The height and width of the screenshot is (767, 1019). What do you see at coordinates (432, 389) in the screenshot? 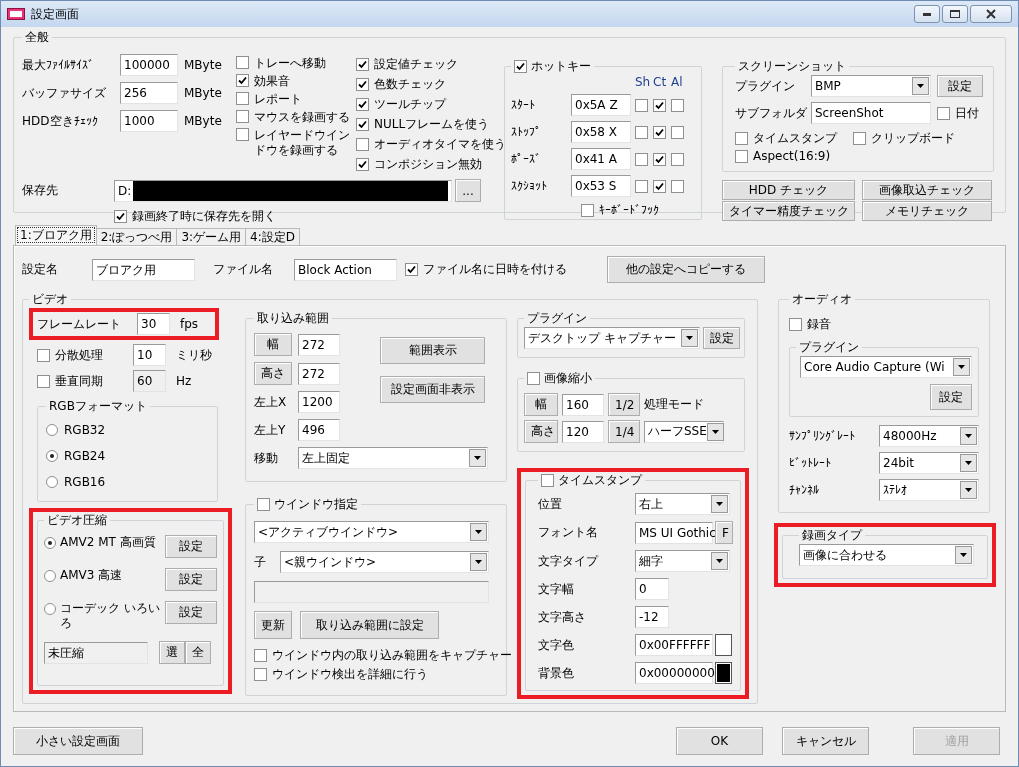
I see `button: 設定画面非表示` at bounding box center [432, 389].